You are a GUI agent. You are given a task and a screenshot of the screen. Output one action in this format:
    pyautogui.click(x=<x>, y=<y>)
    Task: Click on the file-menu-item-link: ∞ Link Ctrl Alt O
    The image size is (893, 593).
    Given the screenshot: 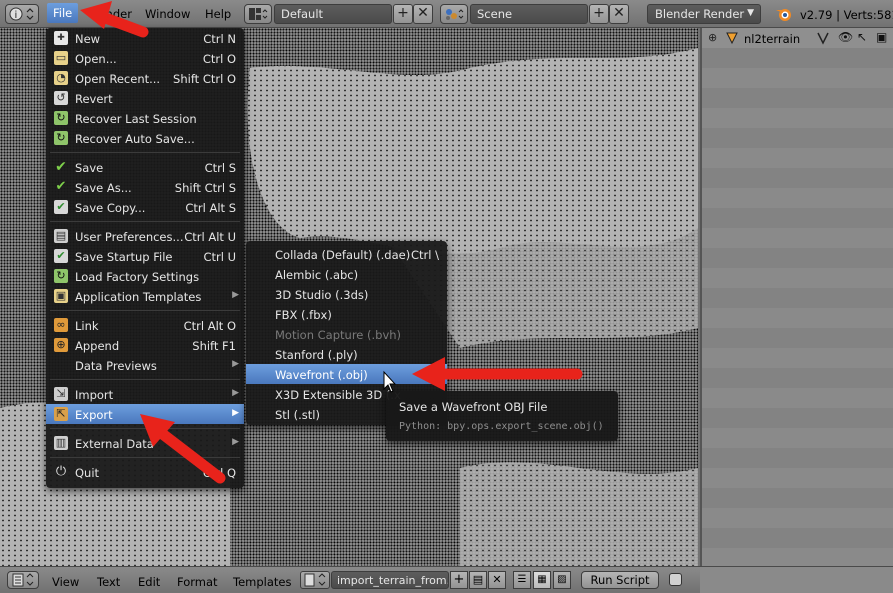 What is the action you would take?
    pyautogui.click(x=145, y=325)
    